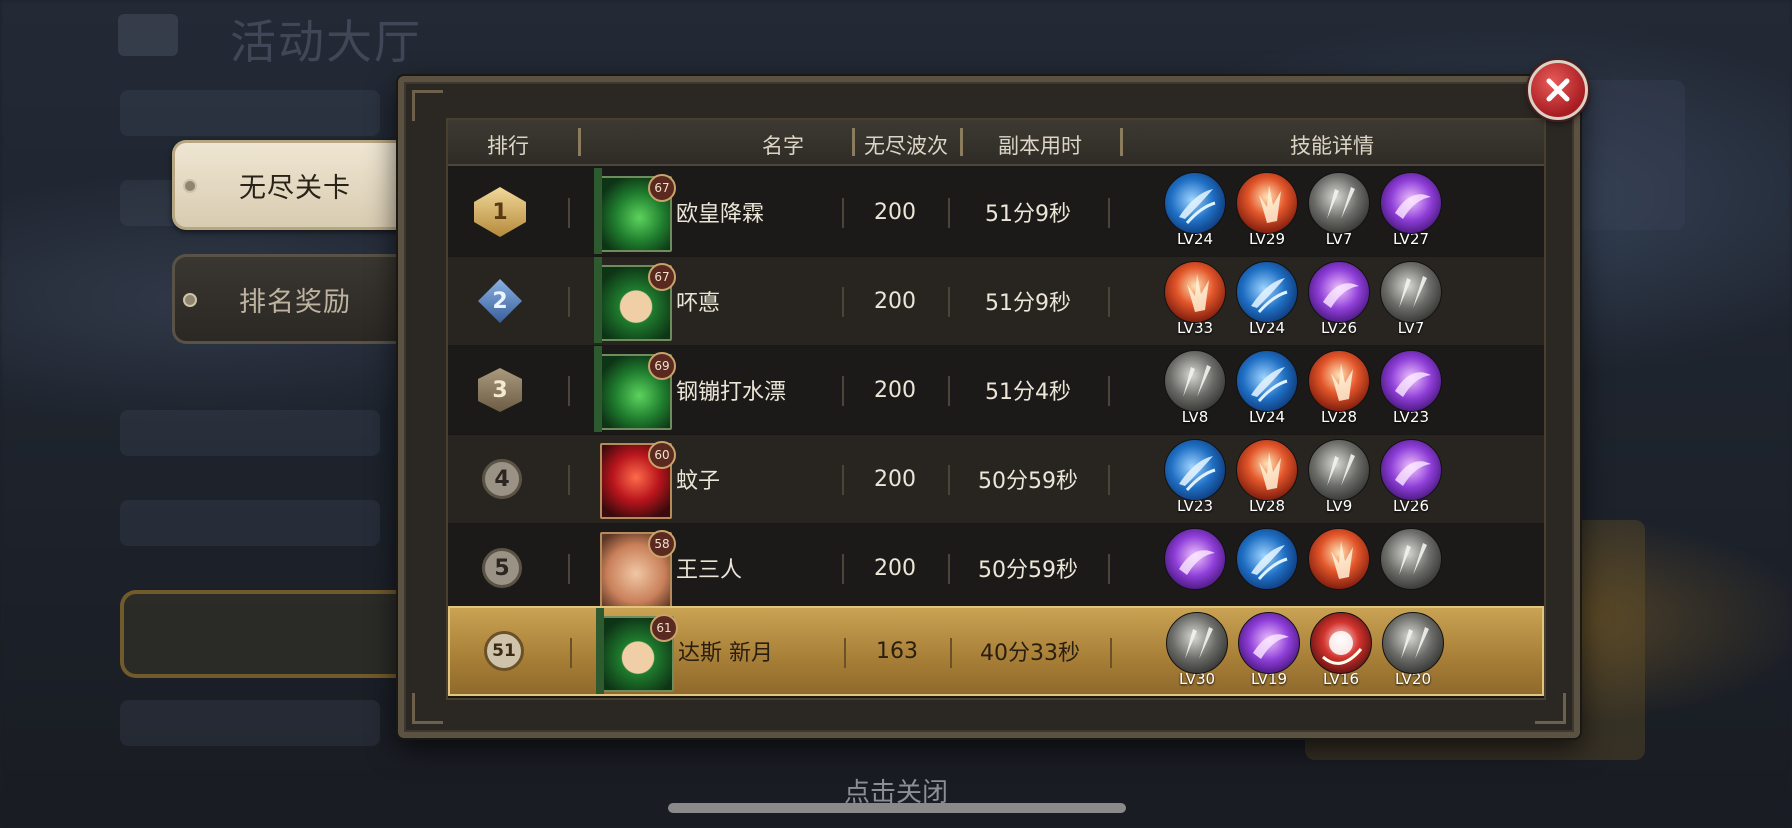 Image resolution: width=1792 pixels, height=828 pixels. I want to click on rank-badge: 51, so click(504, 651).